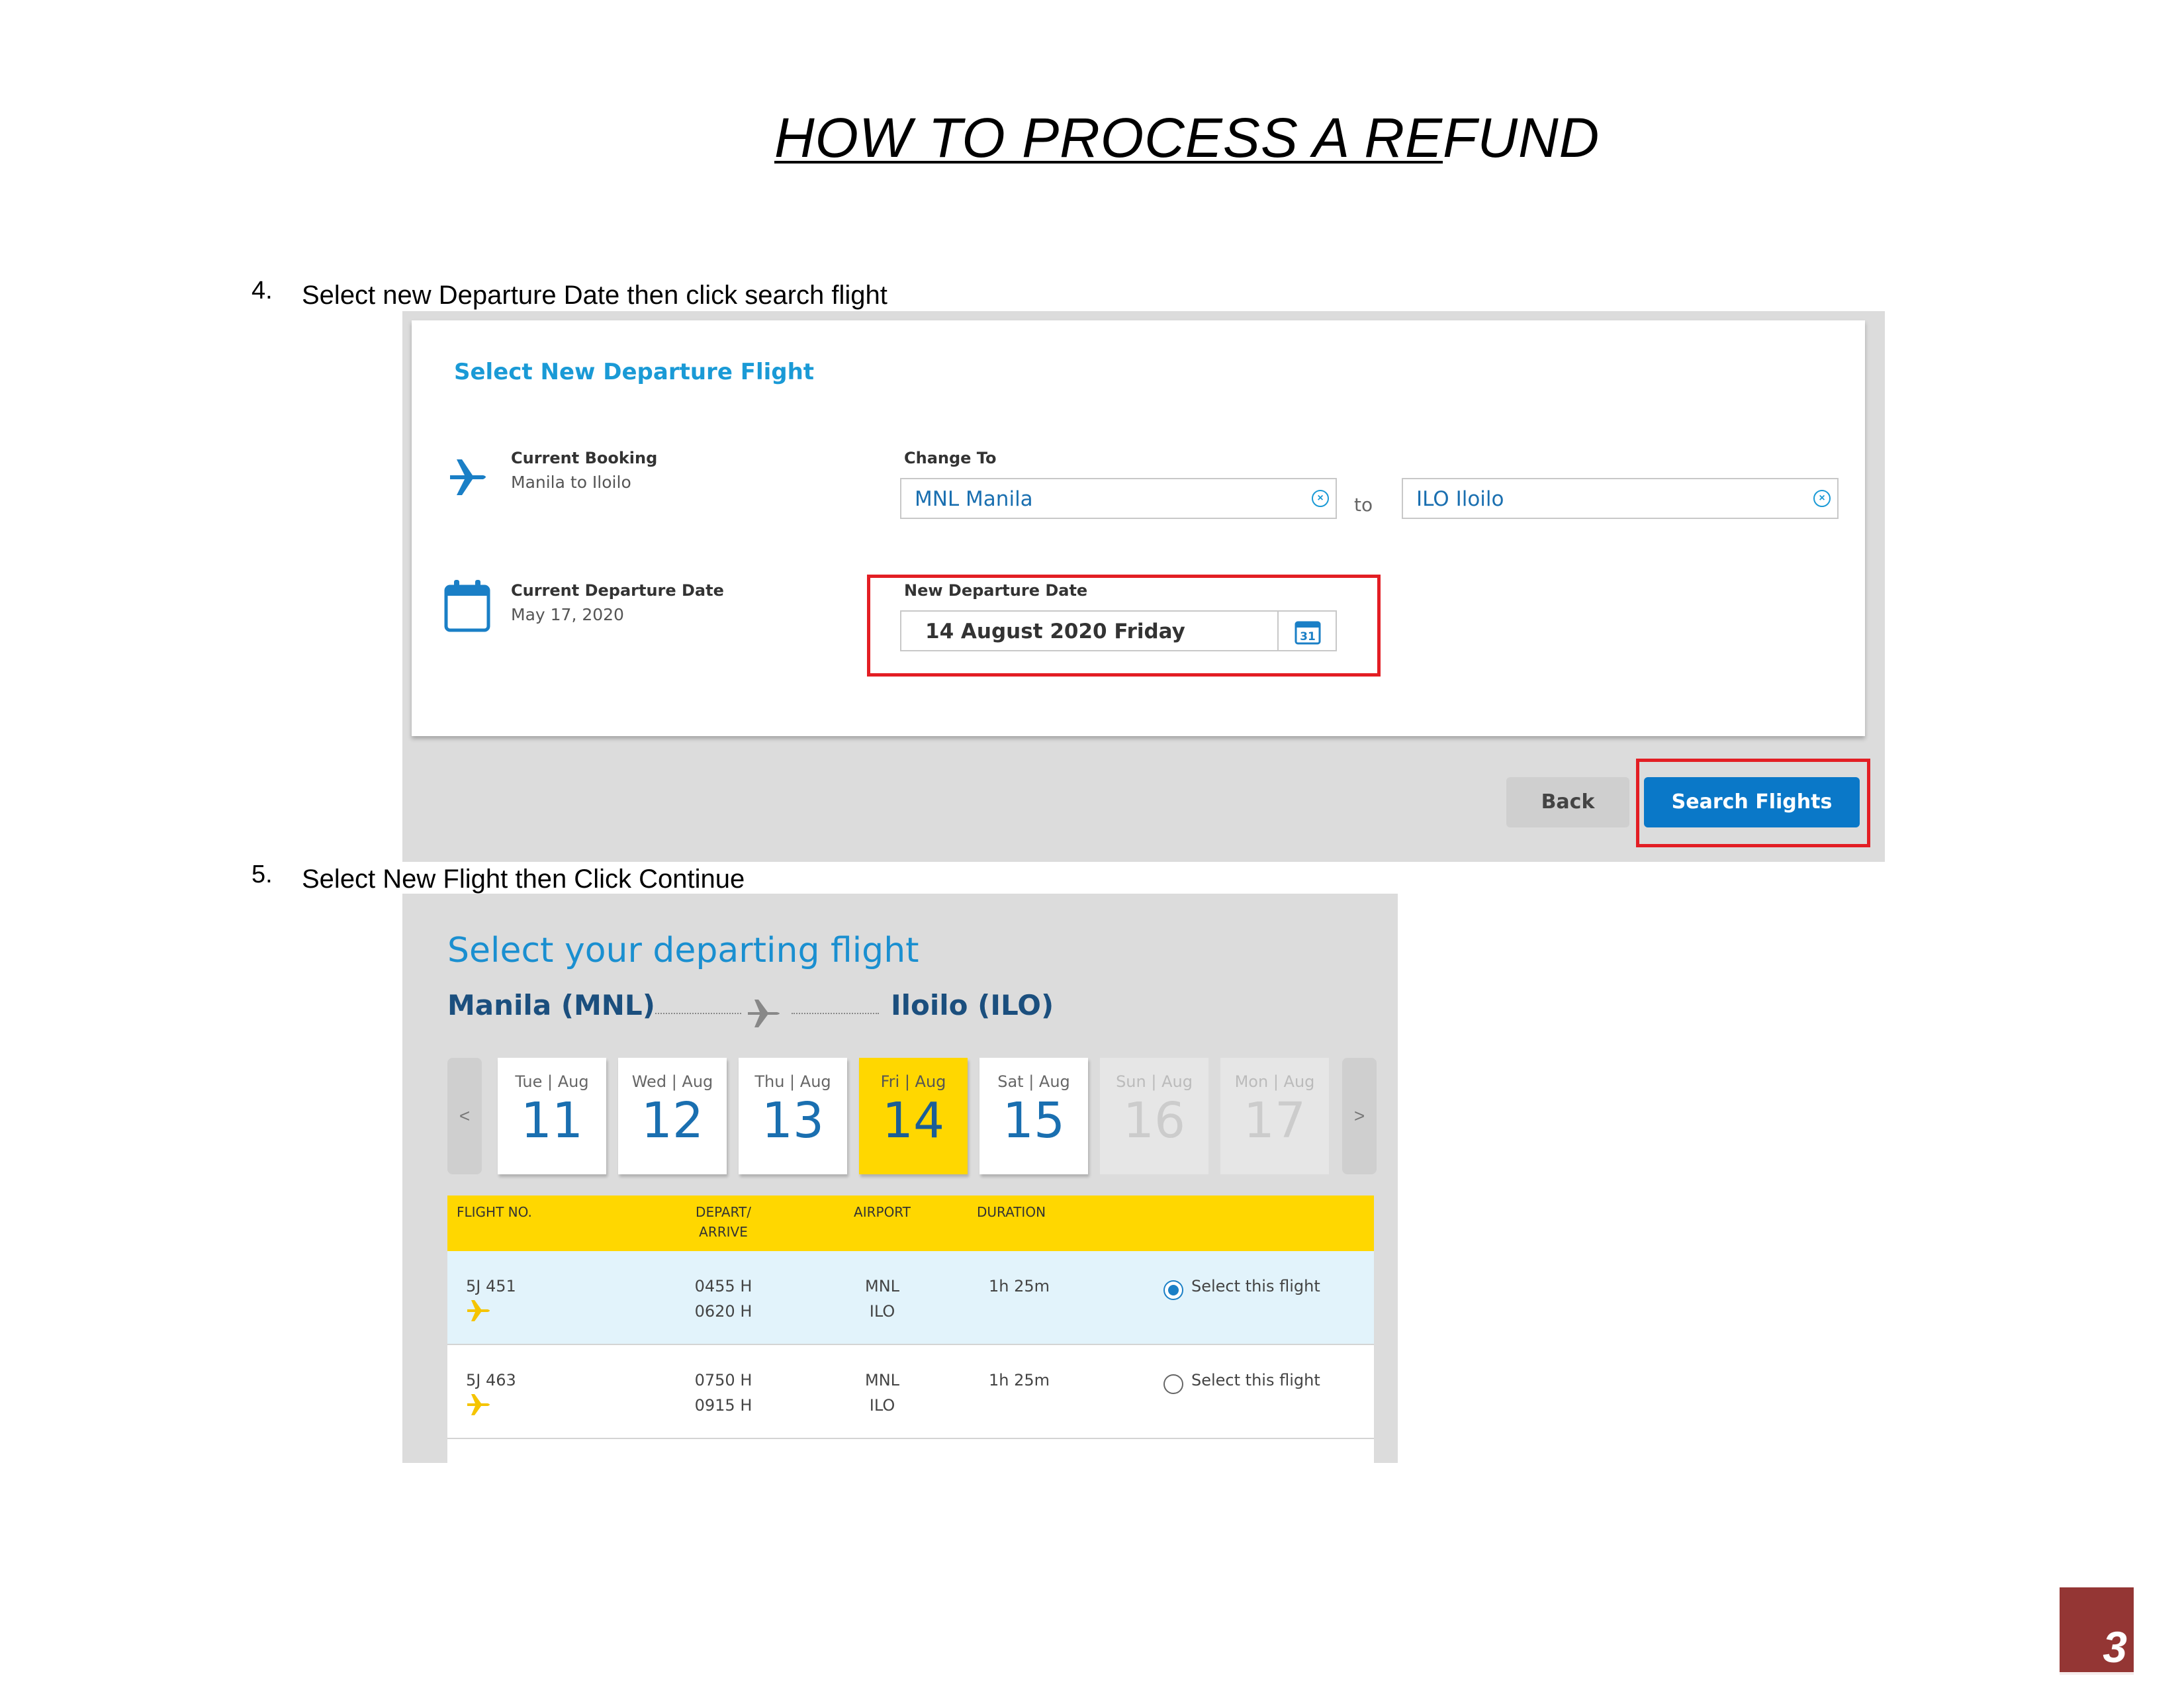 This screenshot has height=1688, width=2184. What do you see at coordinates (1124, 626) in the screenshot?
I see `date-highlight-box` at bounding box center [1124, 626].